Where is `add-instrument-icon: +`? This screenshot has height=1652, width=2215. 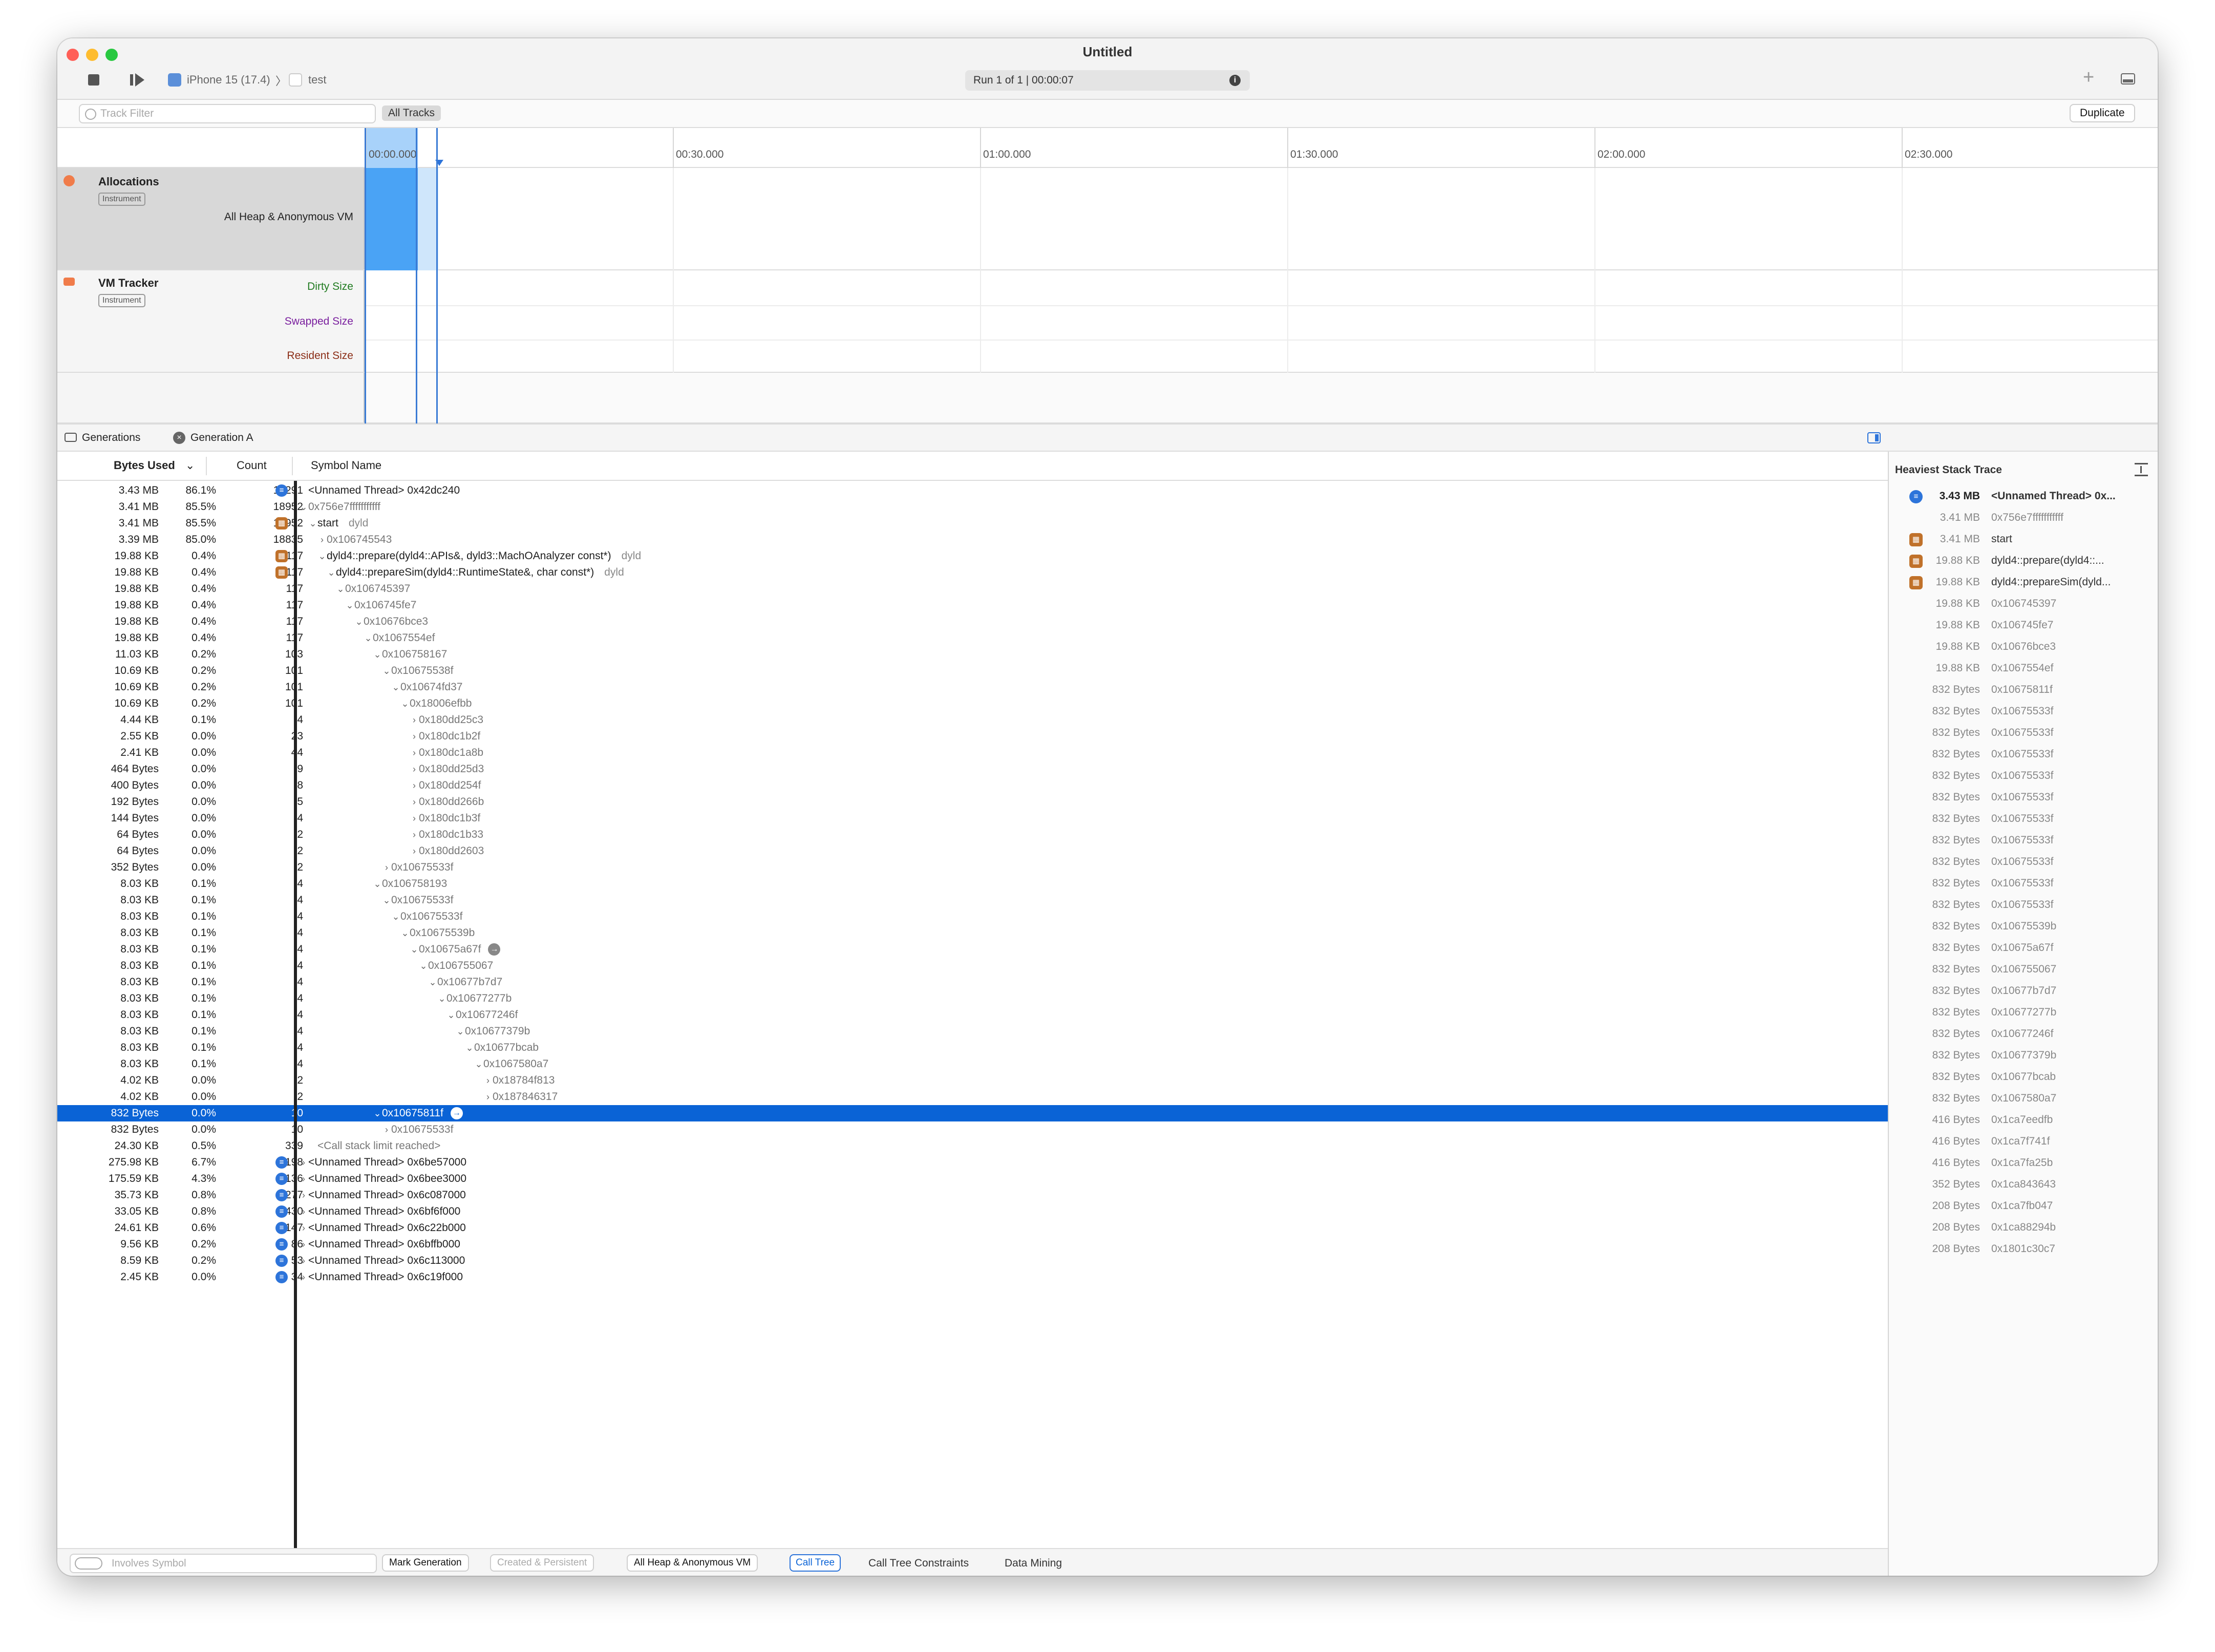 add-instrument-icon: + is located at coordinates (2088, 78).